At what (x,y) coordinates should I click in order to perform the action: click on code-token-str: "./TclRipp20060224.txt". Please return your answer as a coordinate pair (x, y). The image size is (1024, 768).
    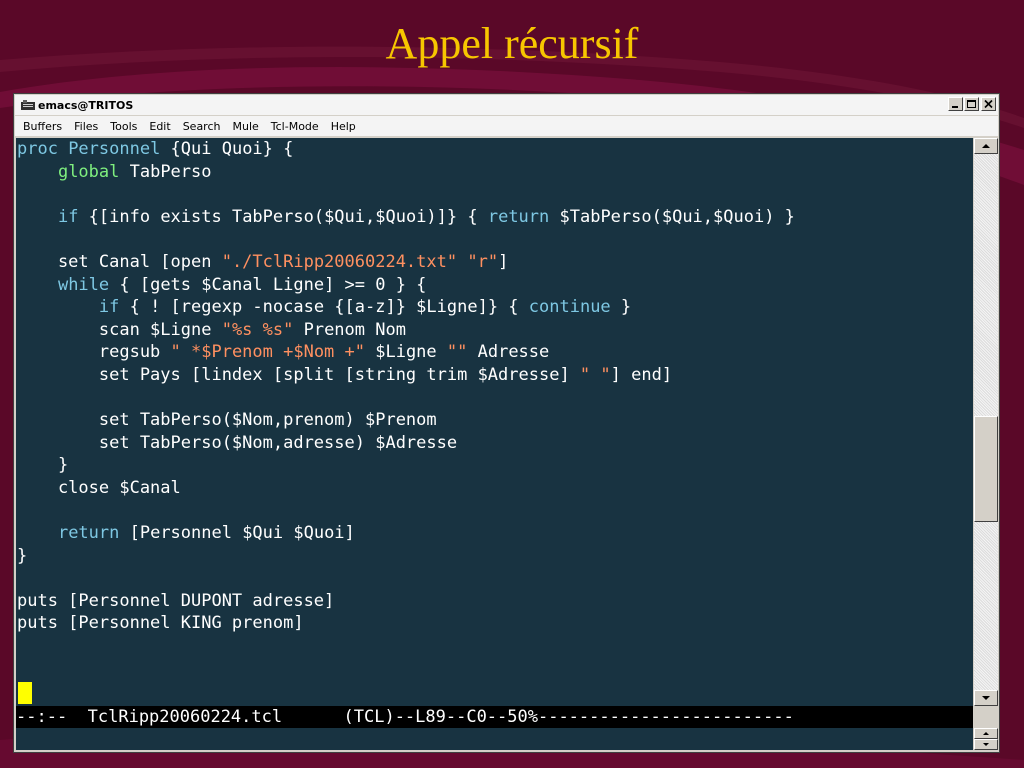
    Looking at the image, I should click on (339, 261).